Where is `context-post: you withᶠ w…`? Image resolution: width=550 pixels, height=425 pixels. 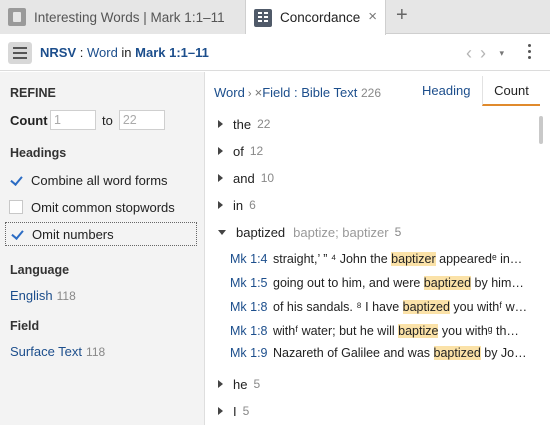
context-post: you withᶠ w… is located at coordinates (488, 307).